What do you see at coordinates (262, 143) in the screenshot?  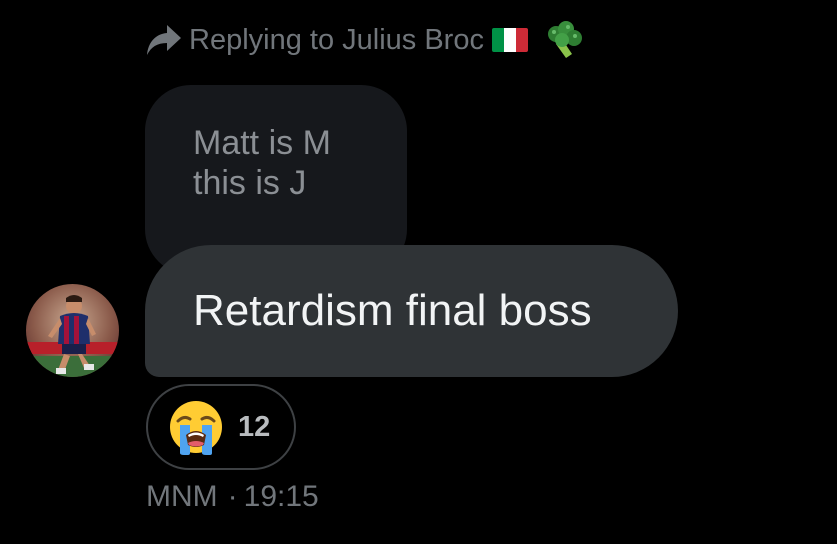 I see `quoted-message-line-1: Matt is M` at bounding box center [262, 143].